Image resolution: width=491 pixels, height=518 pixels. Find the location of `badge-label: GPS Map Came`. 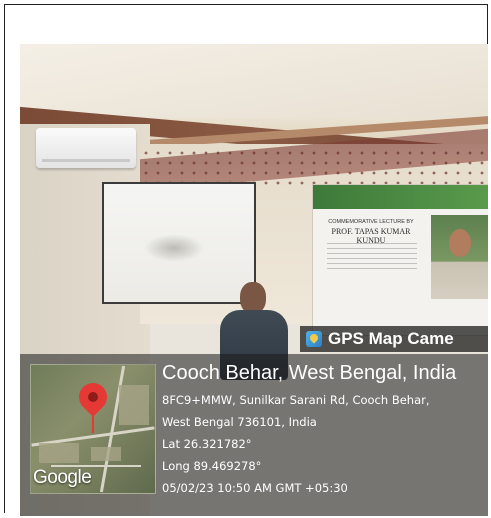

badge-label: GPS Map Came is located at coordinates (391, 338).